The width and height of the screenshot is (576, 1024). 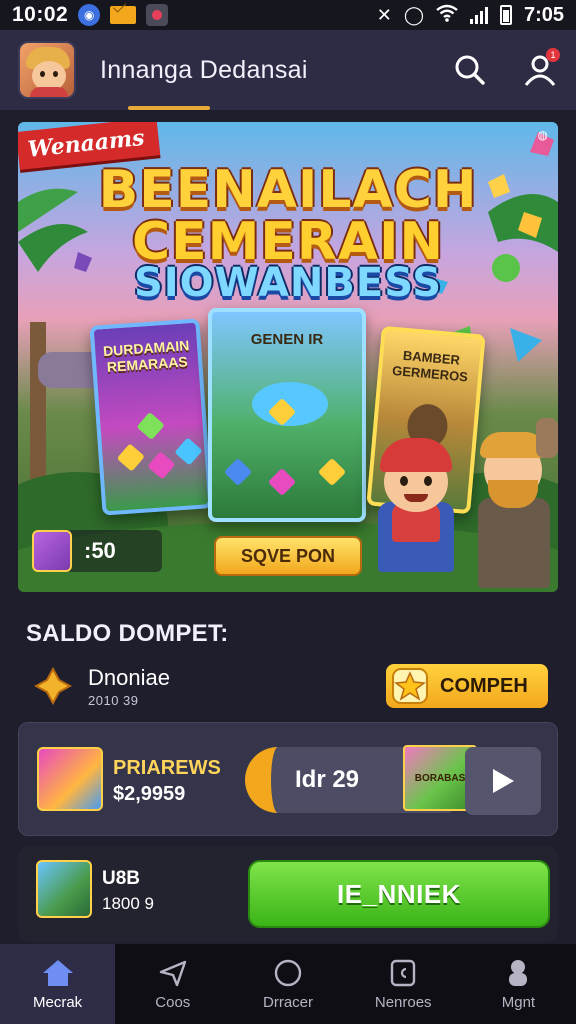 I want to click on chest-icon, so click(x=52, y=551).